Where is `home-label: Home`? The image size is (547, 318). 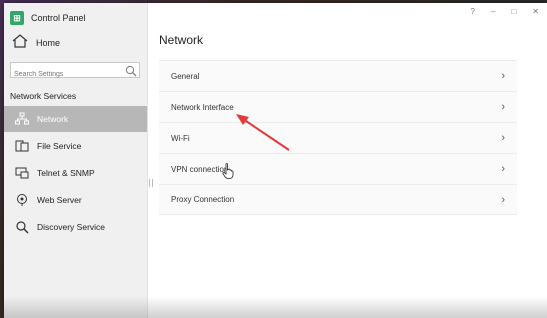
home-label: Home is located at coordinates (48, 43).